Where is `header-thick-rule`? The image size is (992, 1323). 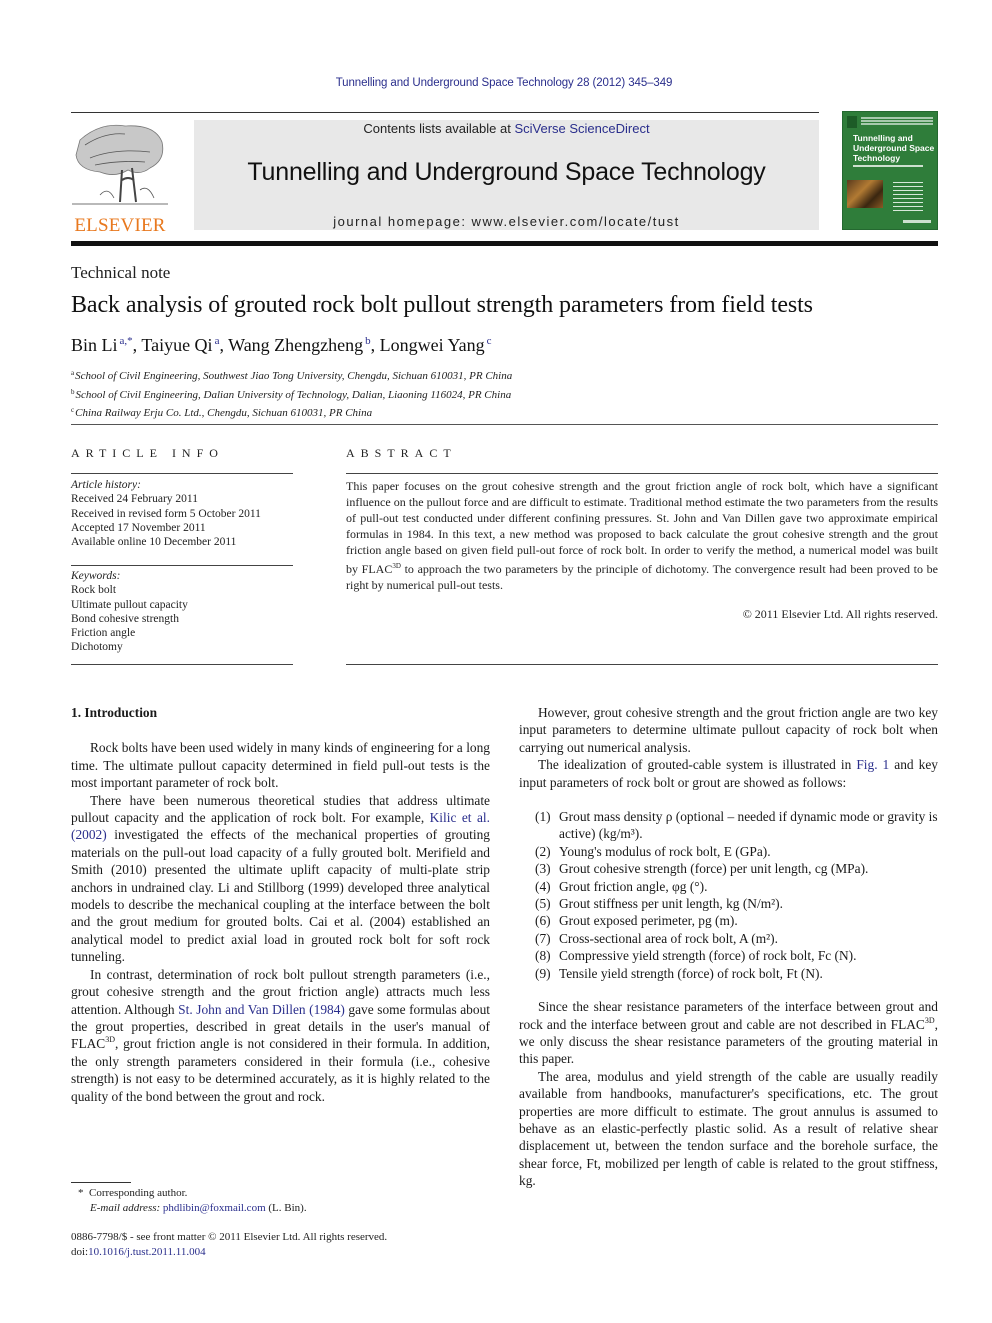 header-thick-rule is located at coordinates (504, 243).